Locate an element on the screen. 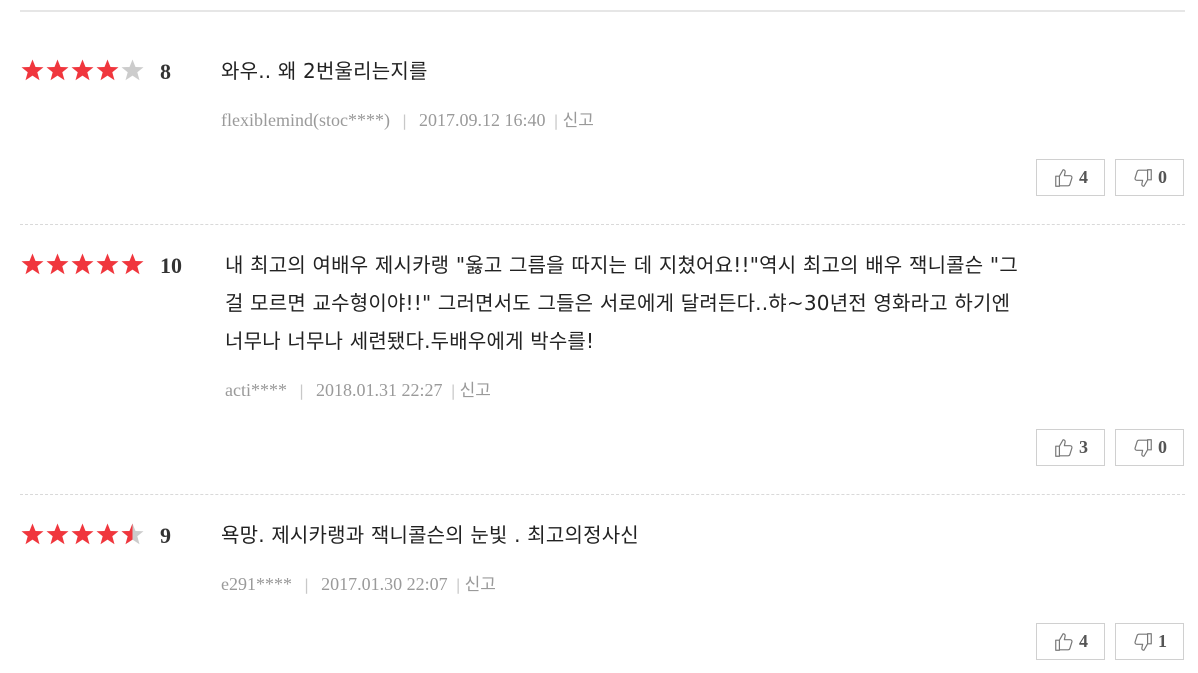  review-author: e291**** is located at coordinates (256, 584).